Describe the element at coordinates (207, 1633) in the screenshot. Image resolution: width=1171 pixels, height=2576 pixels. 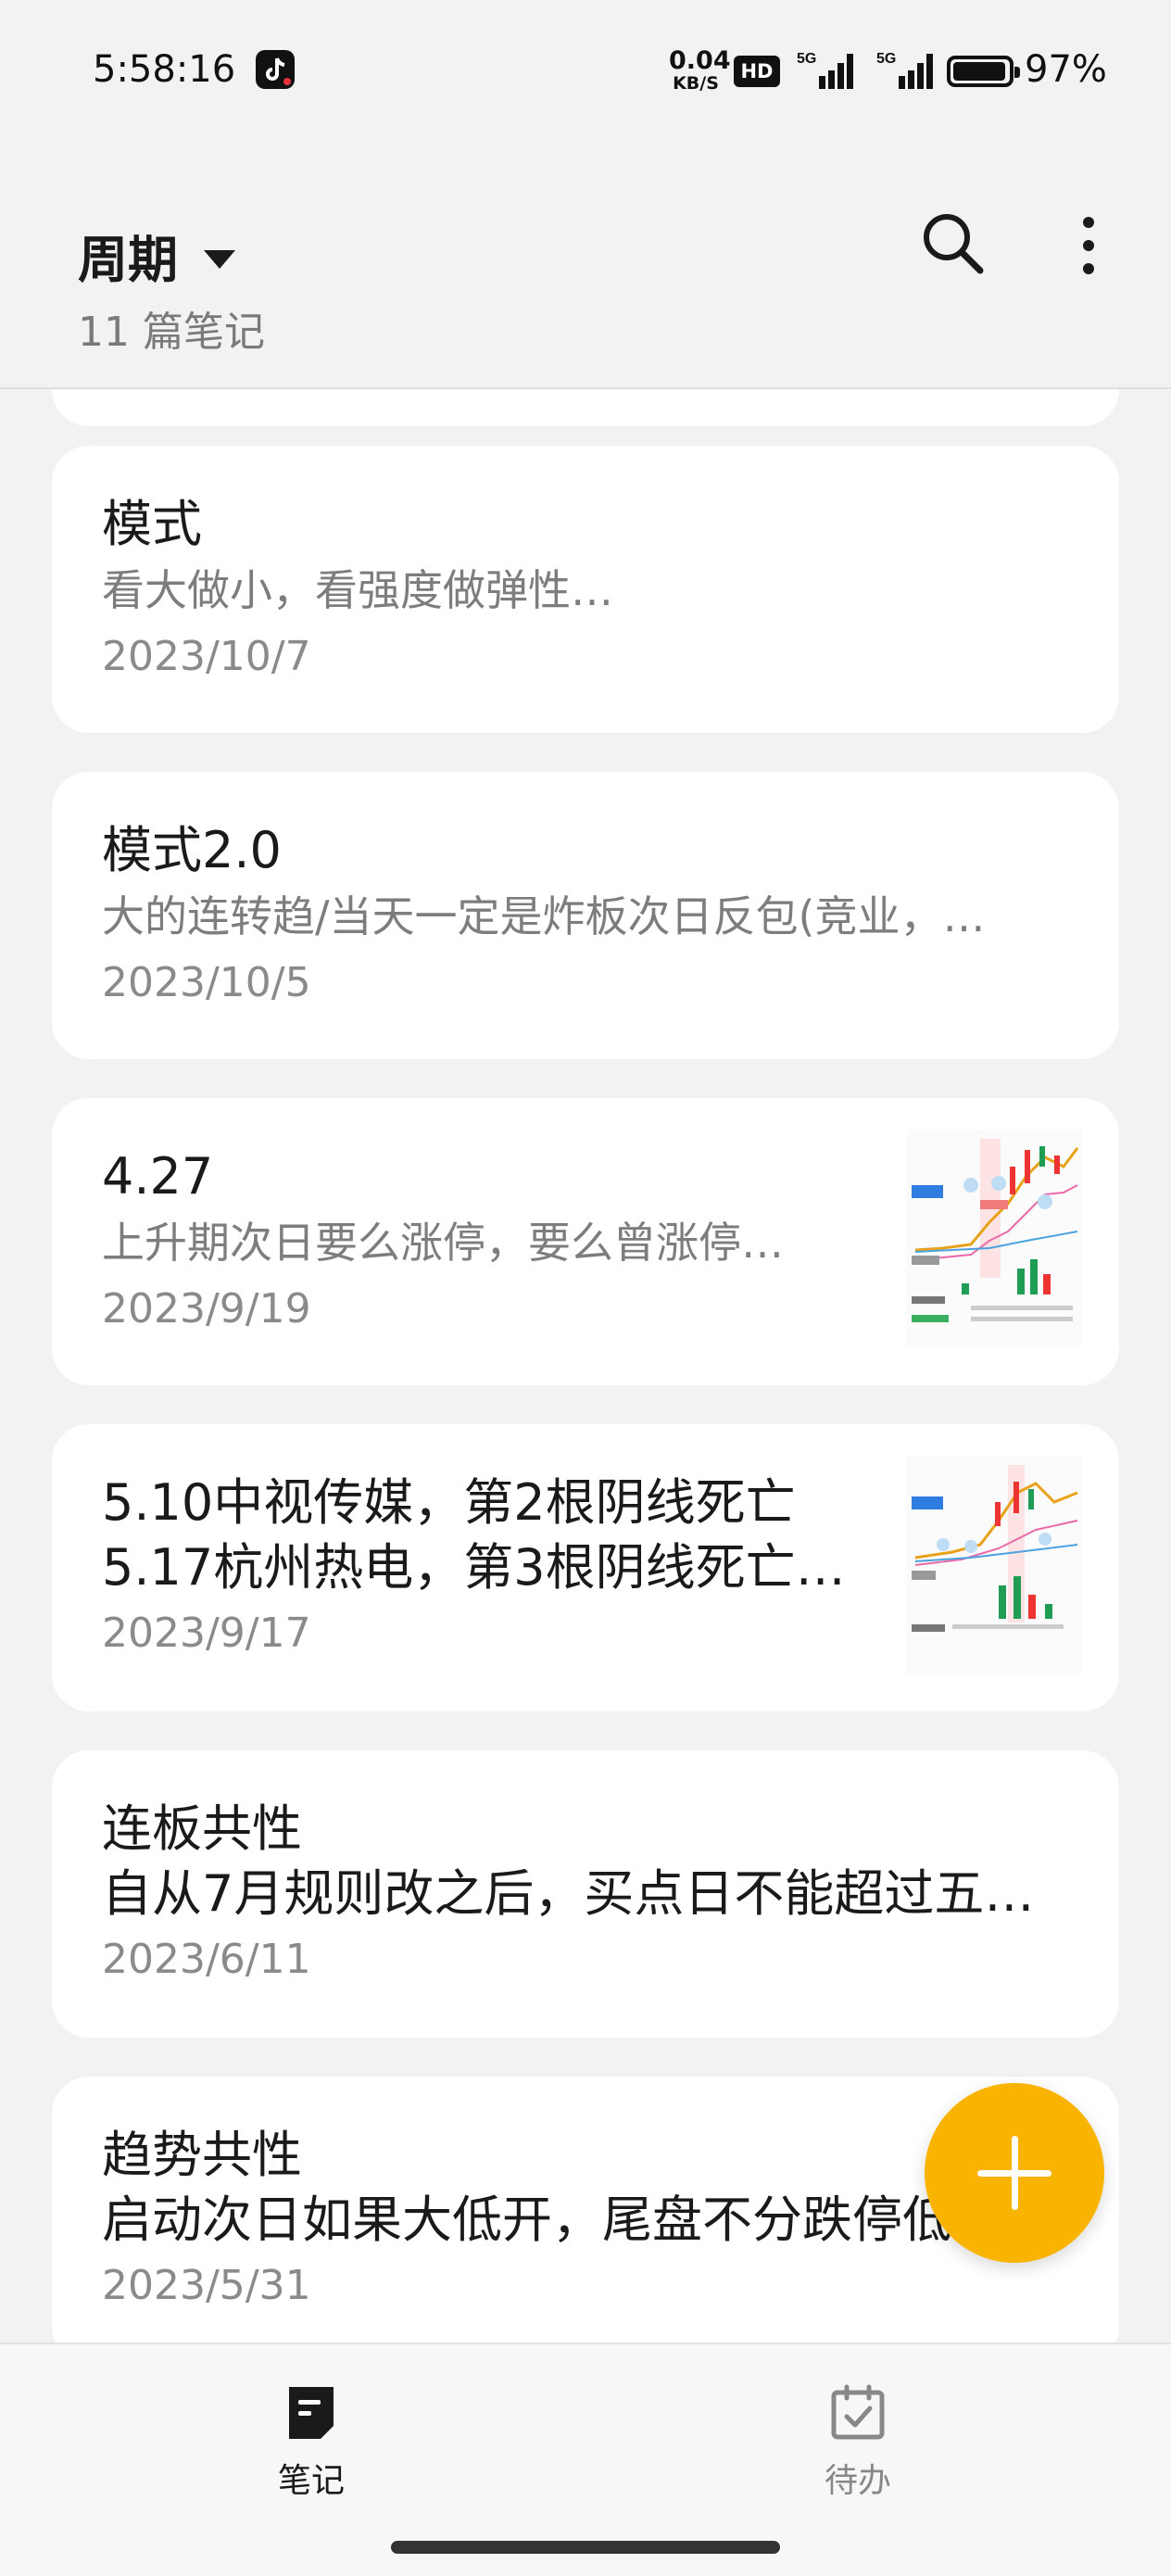
I see `note-date: 2023/9/17` at that location.